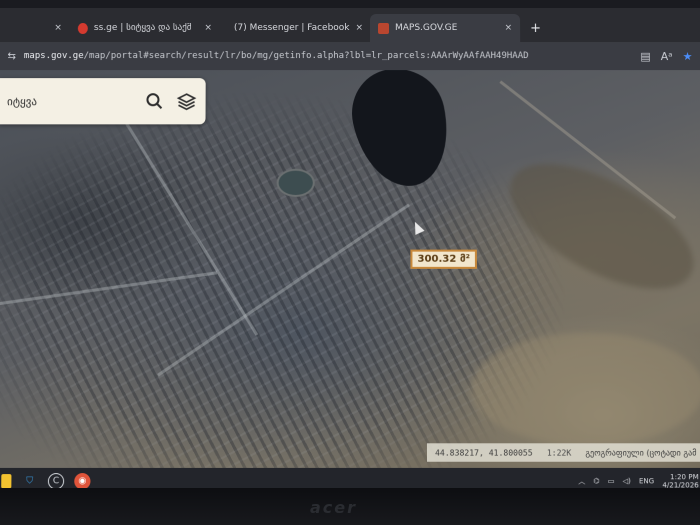 The width and height of the screenshot is (700, 525). Describe the element at coordinates (484, 452) in the screenshot. I see `coordinates-readout: 44.838217, 41.800055` at that location.